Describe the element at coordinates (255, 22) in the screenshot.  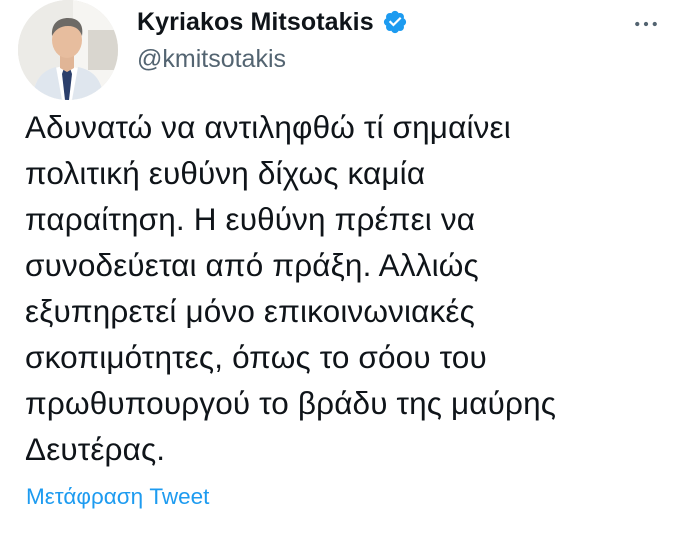
I see `display-name: Kyriakos Mitsotakis` at that location.